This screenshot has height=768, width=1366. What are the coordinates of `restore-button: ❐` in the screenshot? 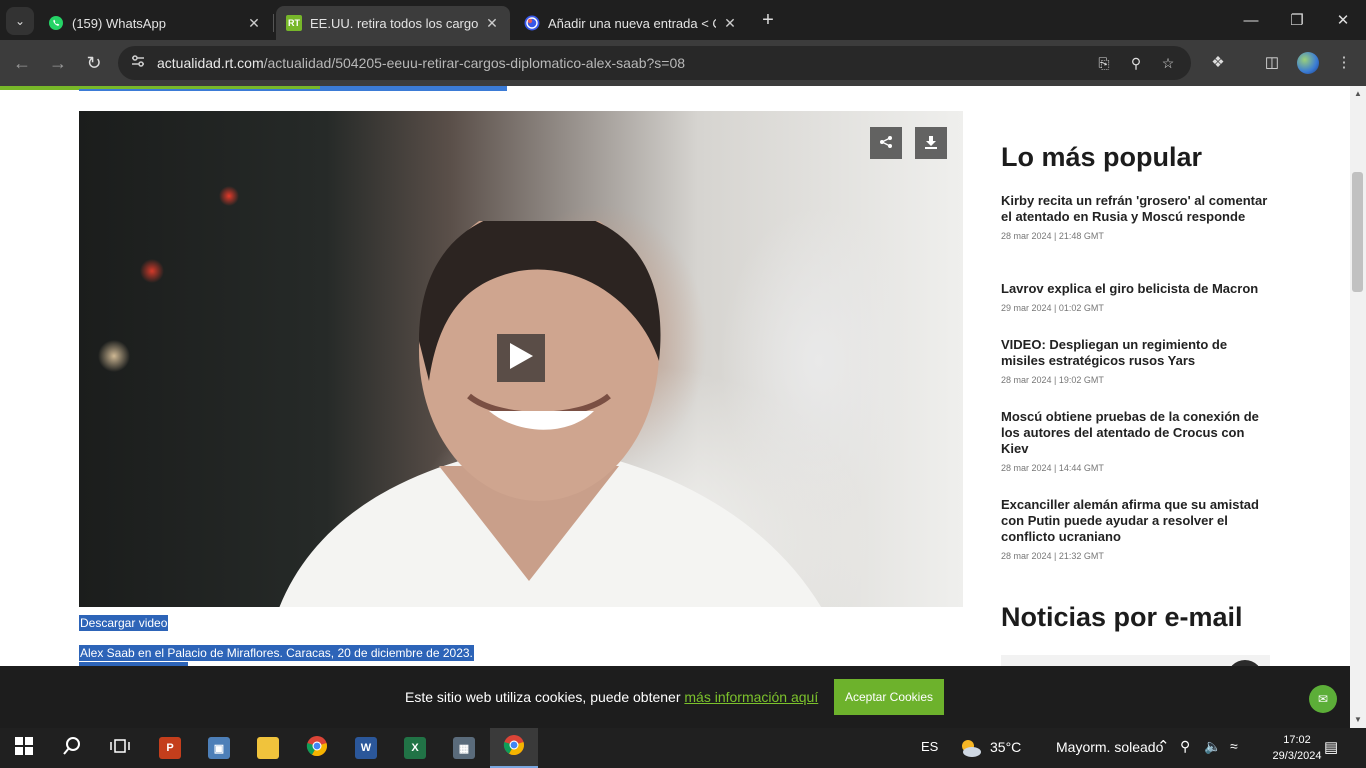 It's located at (1297, 20).